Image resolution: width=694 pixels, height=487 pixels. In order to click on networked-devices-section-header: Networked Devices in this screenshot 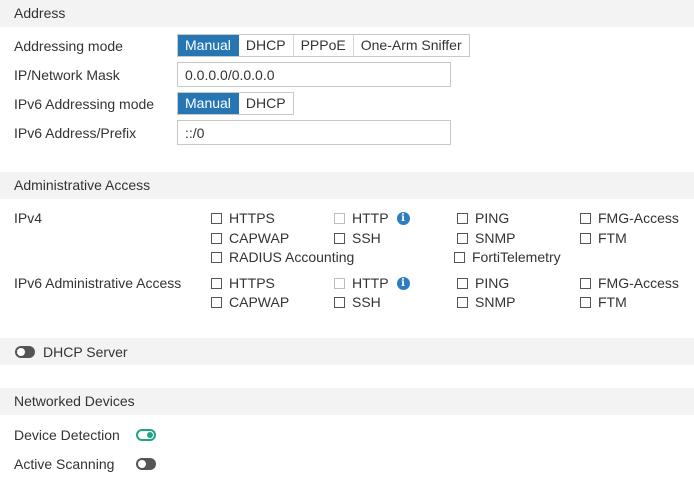, I will do `click(347, 401)`.